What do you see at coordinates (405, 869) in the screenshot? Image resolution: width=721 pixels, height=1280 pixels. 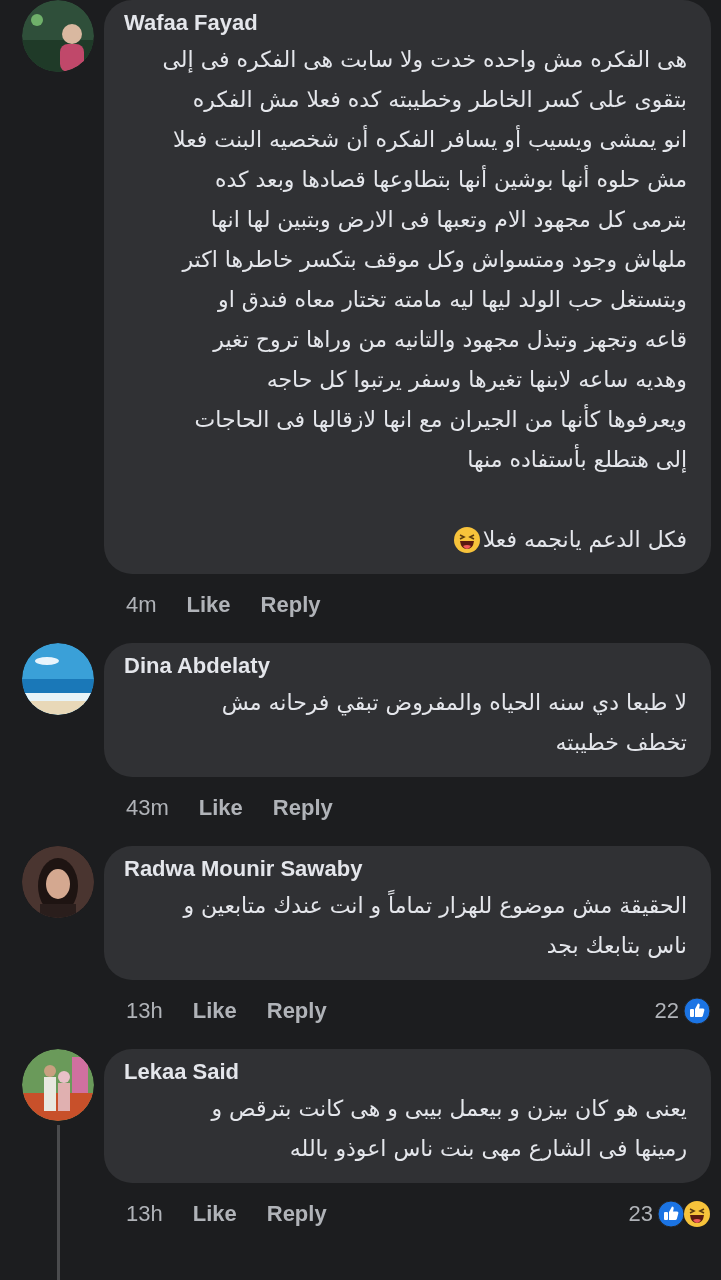 I see `comment-author: Radwa Mounir Sawaby` at bounding box center [405, 869].